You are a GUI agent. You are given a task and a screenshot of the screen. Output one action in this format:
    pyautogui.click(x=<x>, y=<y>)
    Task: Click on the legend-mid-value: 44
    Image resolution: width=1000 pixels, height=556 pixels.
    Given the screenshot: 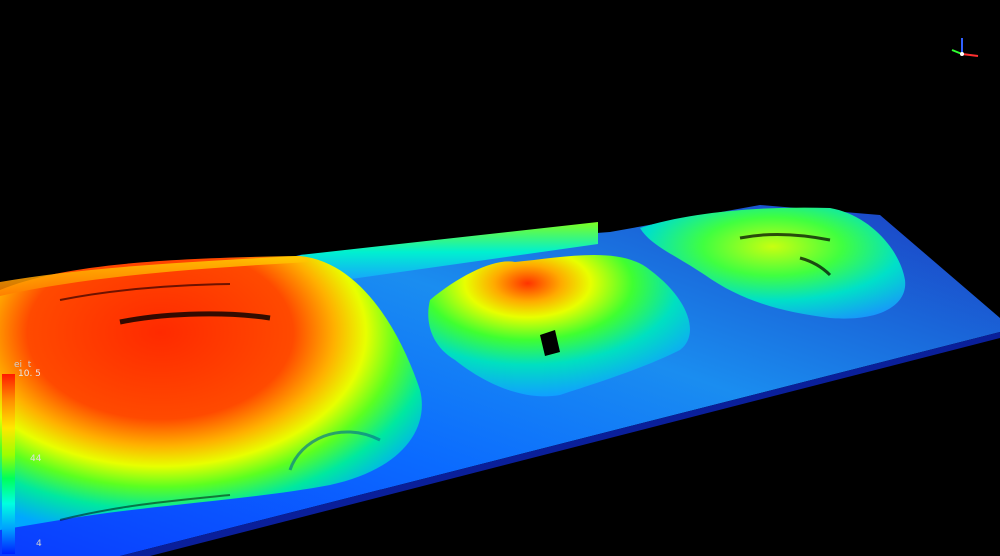 What is the action you would take?
    pyautogui.click(x=36, y=459)
    